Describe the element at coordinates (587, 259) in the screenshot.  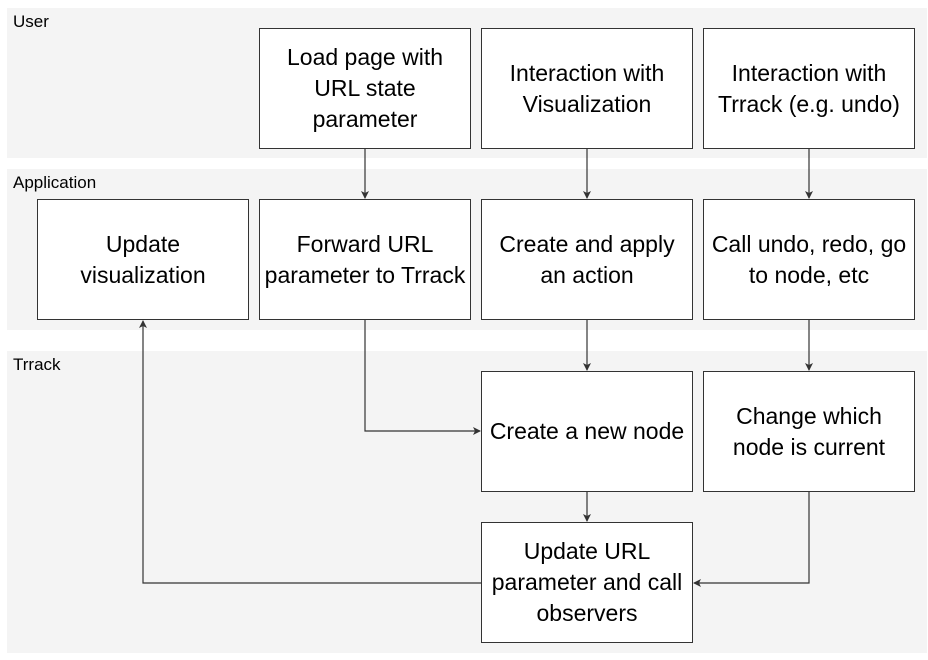
I see `node-create-action: Create and apply an action` at that location.